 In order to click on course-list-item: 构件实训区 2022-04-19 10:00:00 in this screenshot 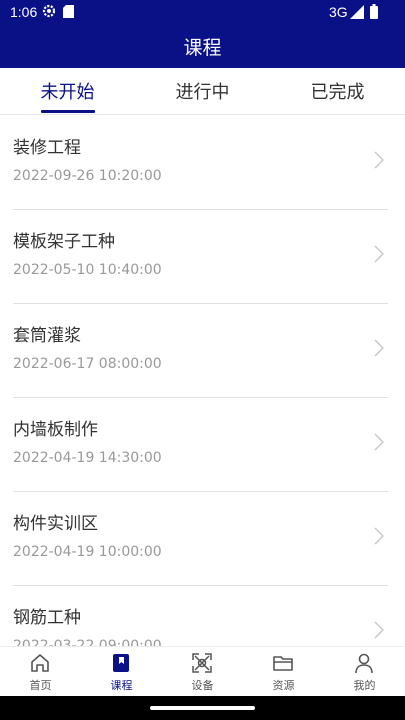, I will do `click(200, 538)`.